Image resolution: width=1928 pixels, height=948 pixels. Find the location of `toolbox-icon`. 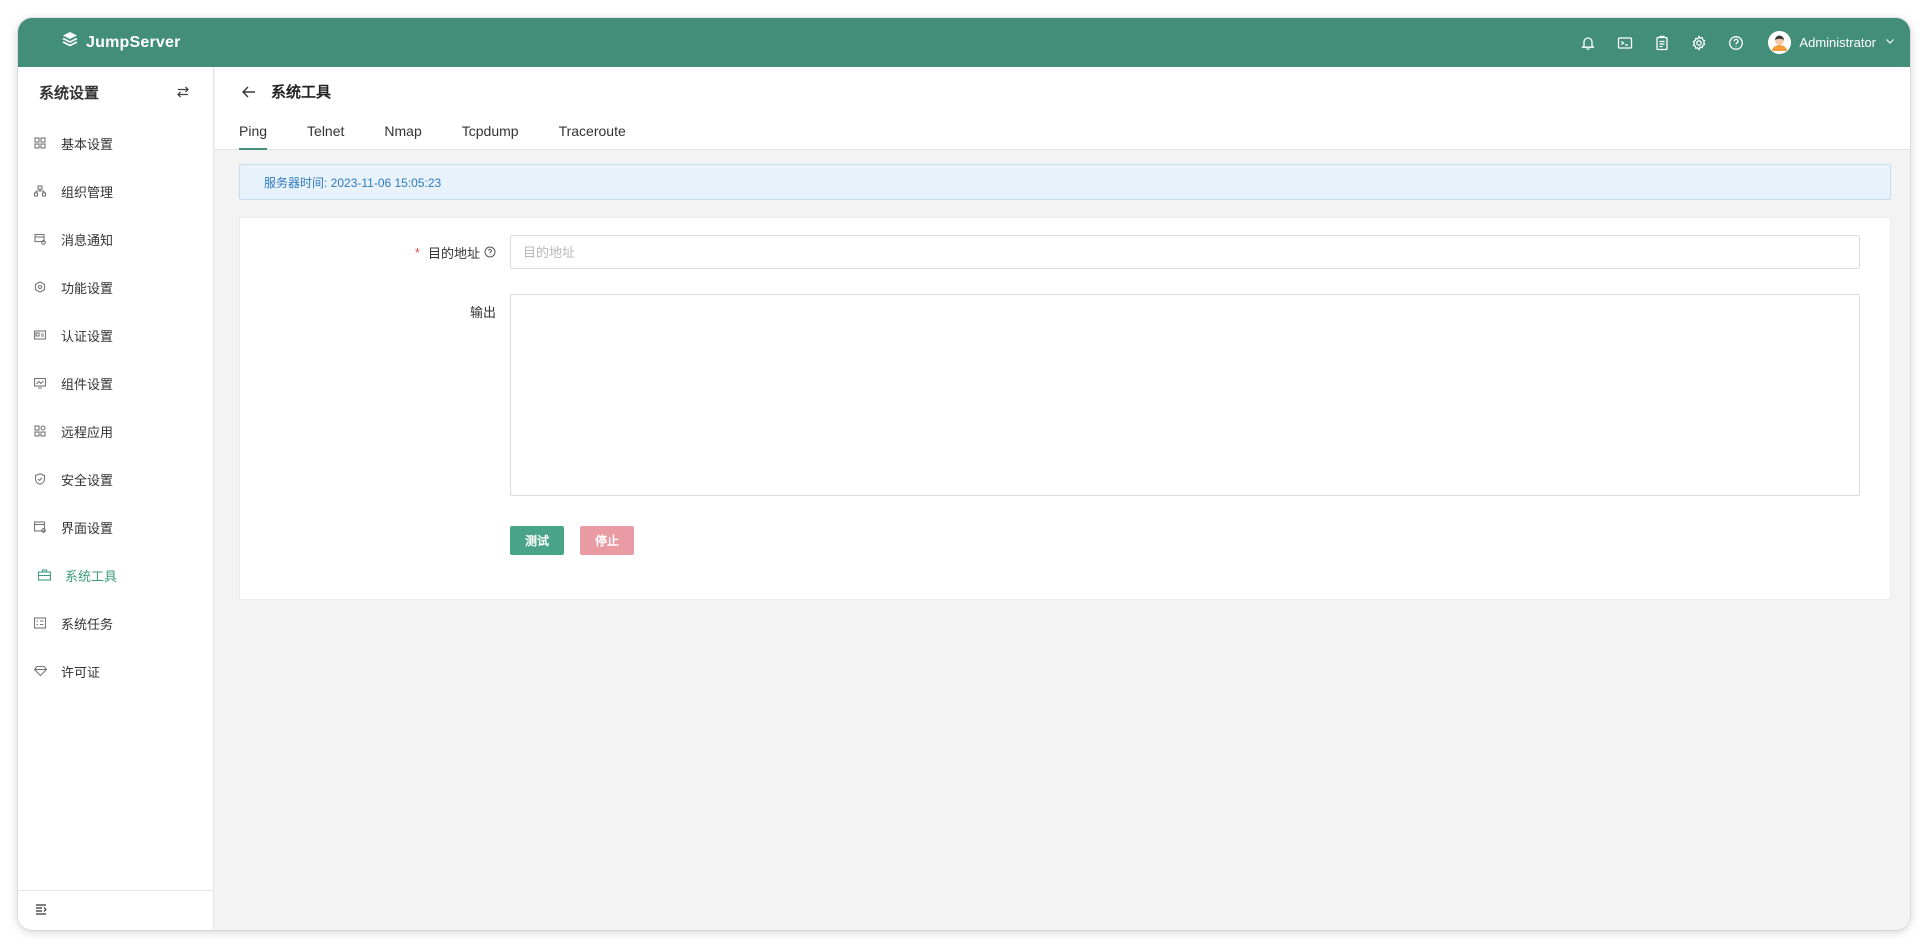

toolbox-icon is located at coordinates (44, 575).